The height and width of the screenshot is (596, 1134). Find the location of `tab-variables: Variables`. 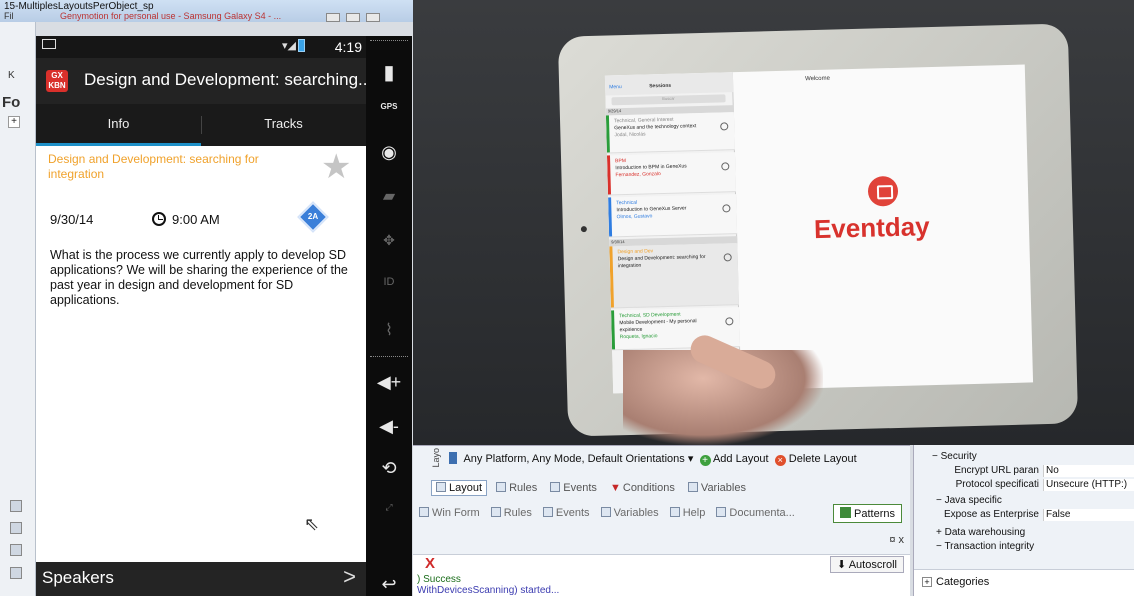

tab-variables: Variables is located at coordinates (630, 513).